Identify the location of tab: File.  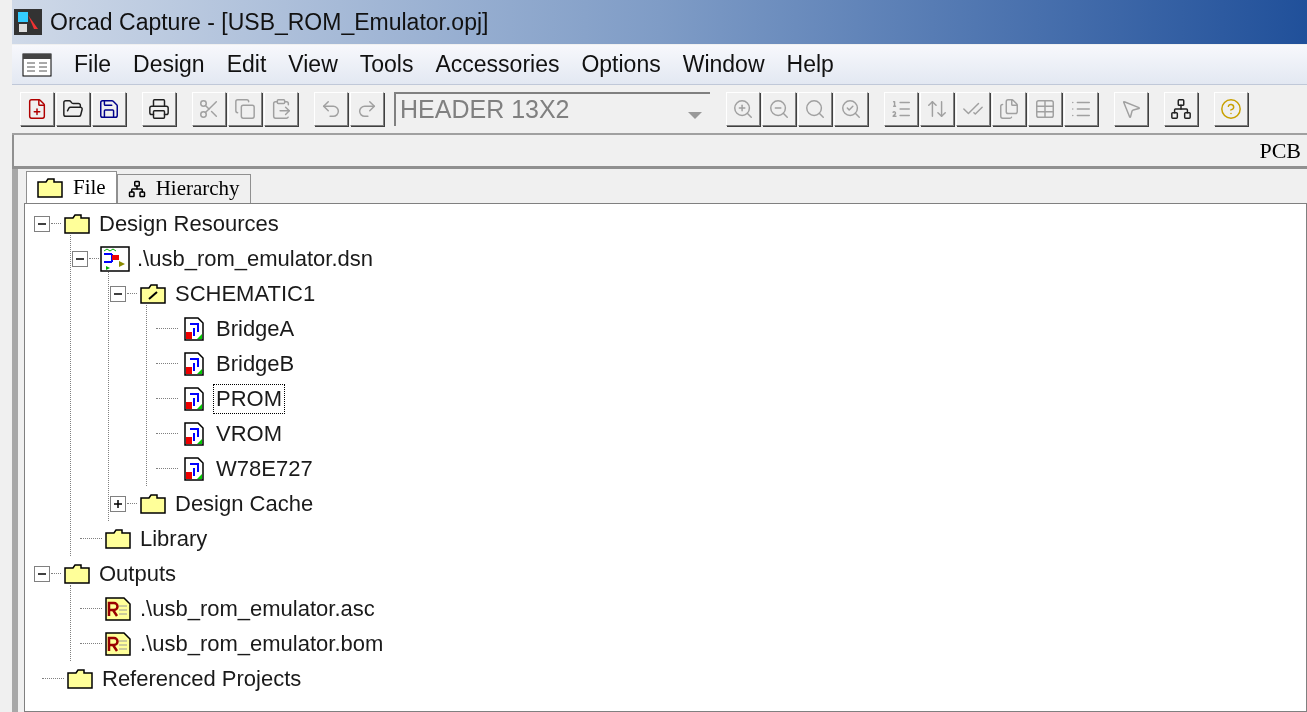
(71, 187).